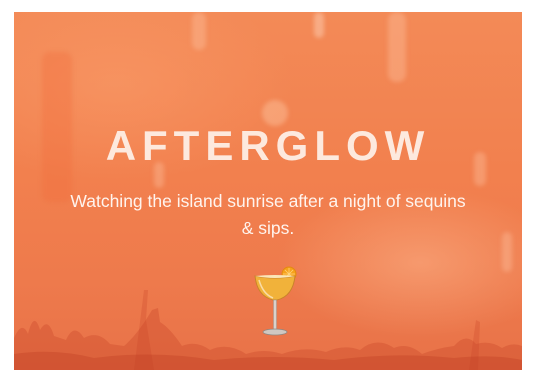 This screenshot has width=535, height=383. What do you see at coordinates (268, 145) in the screenshot?
I see `card-title: AFTERGLOW` at bounding box center [268, 145].